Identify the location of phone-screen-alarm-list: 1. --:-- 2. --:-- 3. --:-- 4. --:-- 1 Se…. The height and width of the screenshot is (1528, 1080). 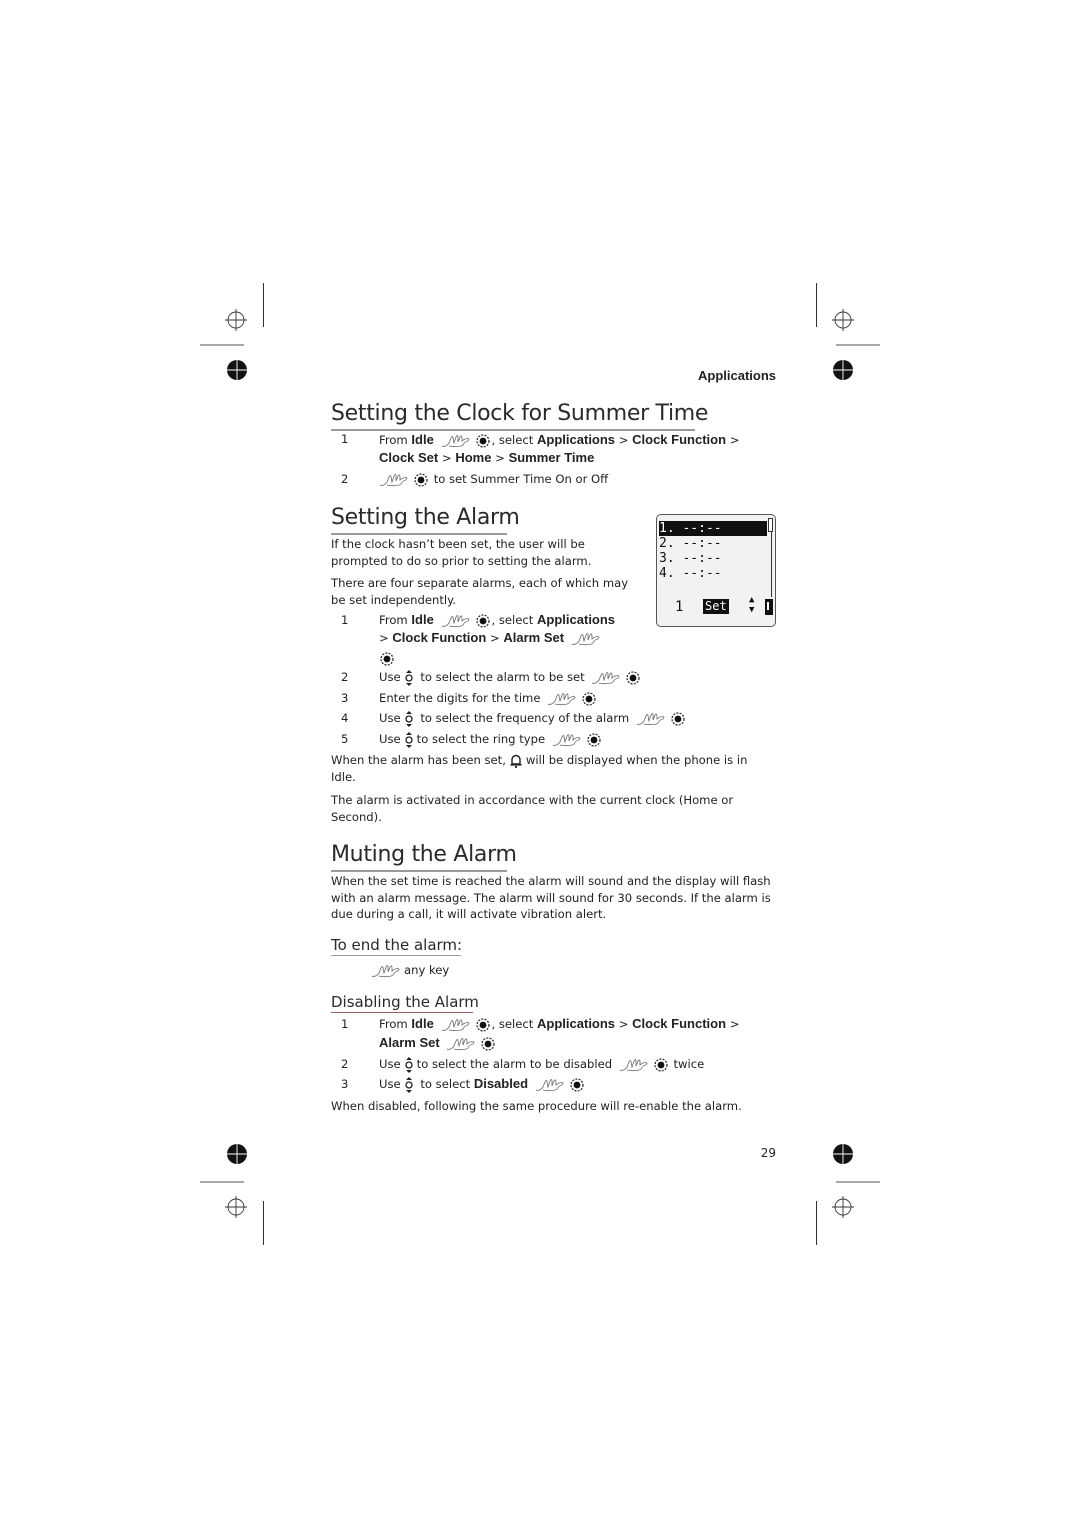
(716, 570).